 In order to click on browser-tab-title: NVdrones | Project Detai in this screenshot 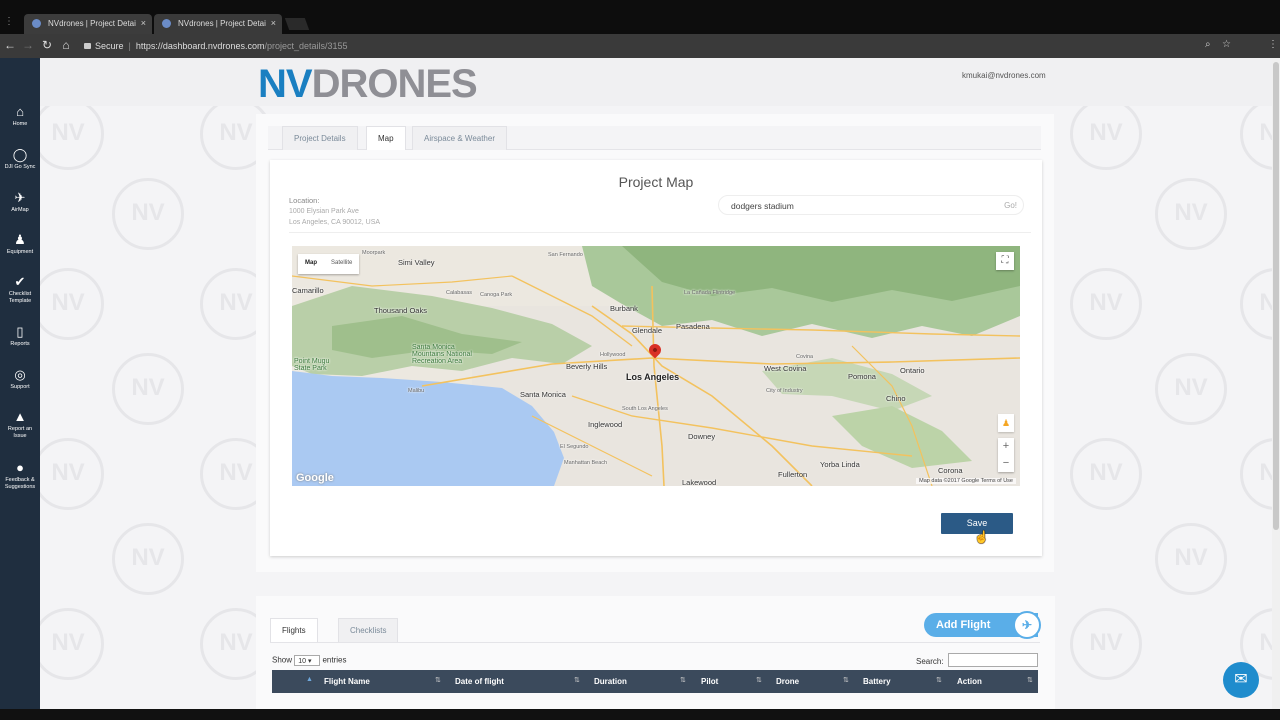, I will do `click(222, 23)`.